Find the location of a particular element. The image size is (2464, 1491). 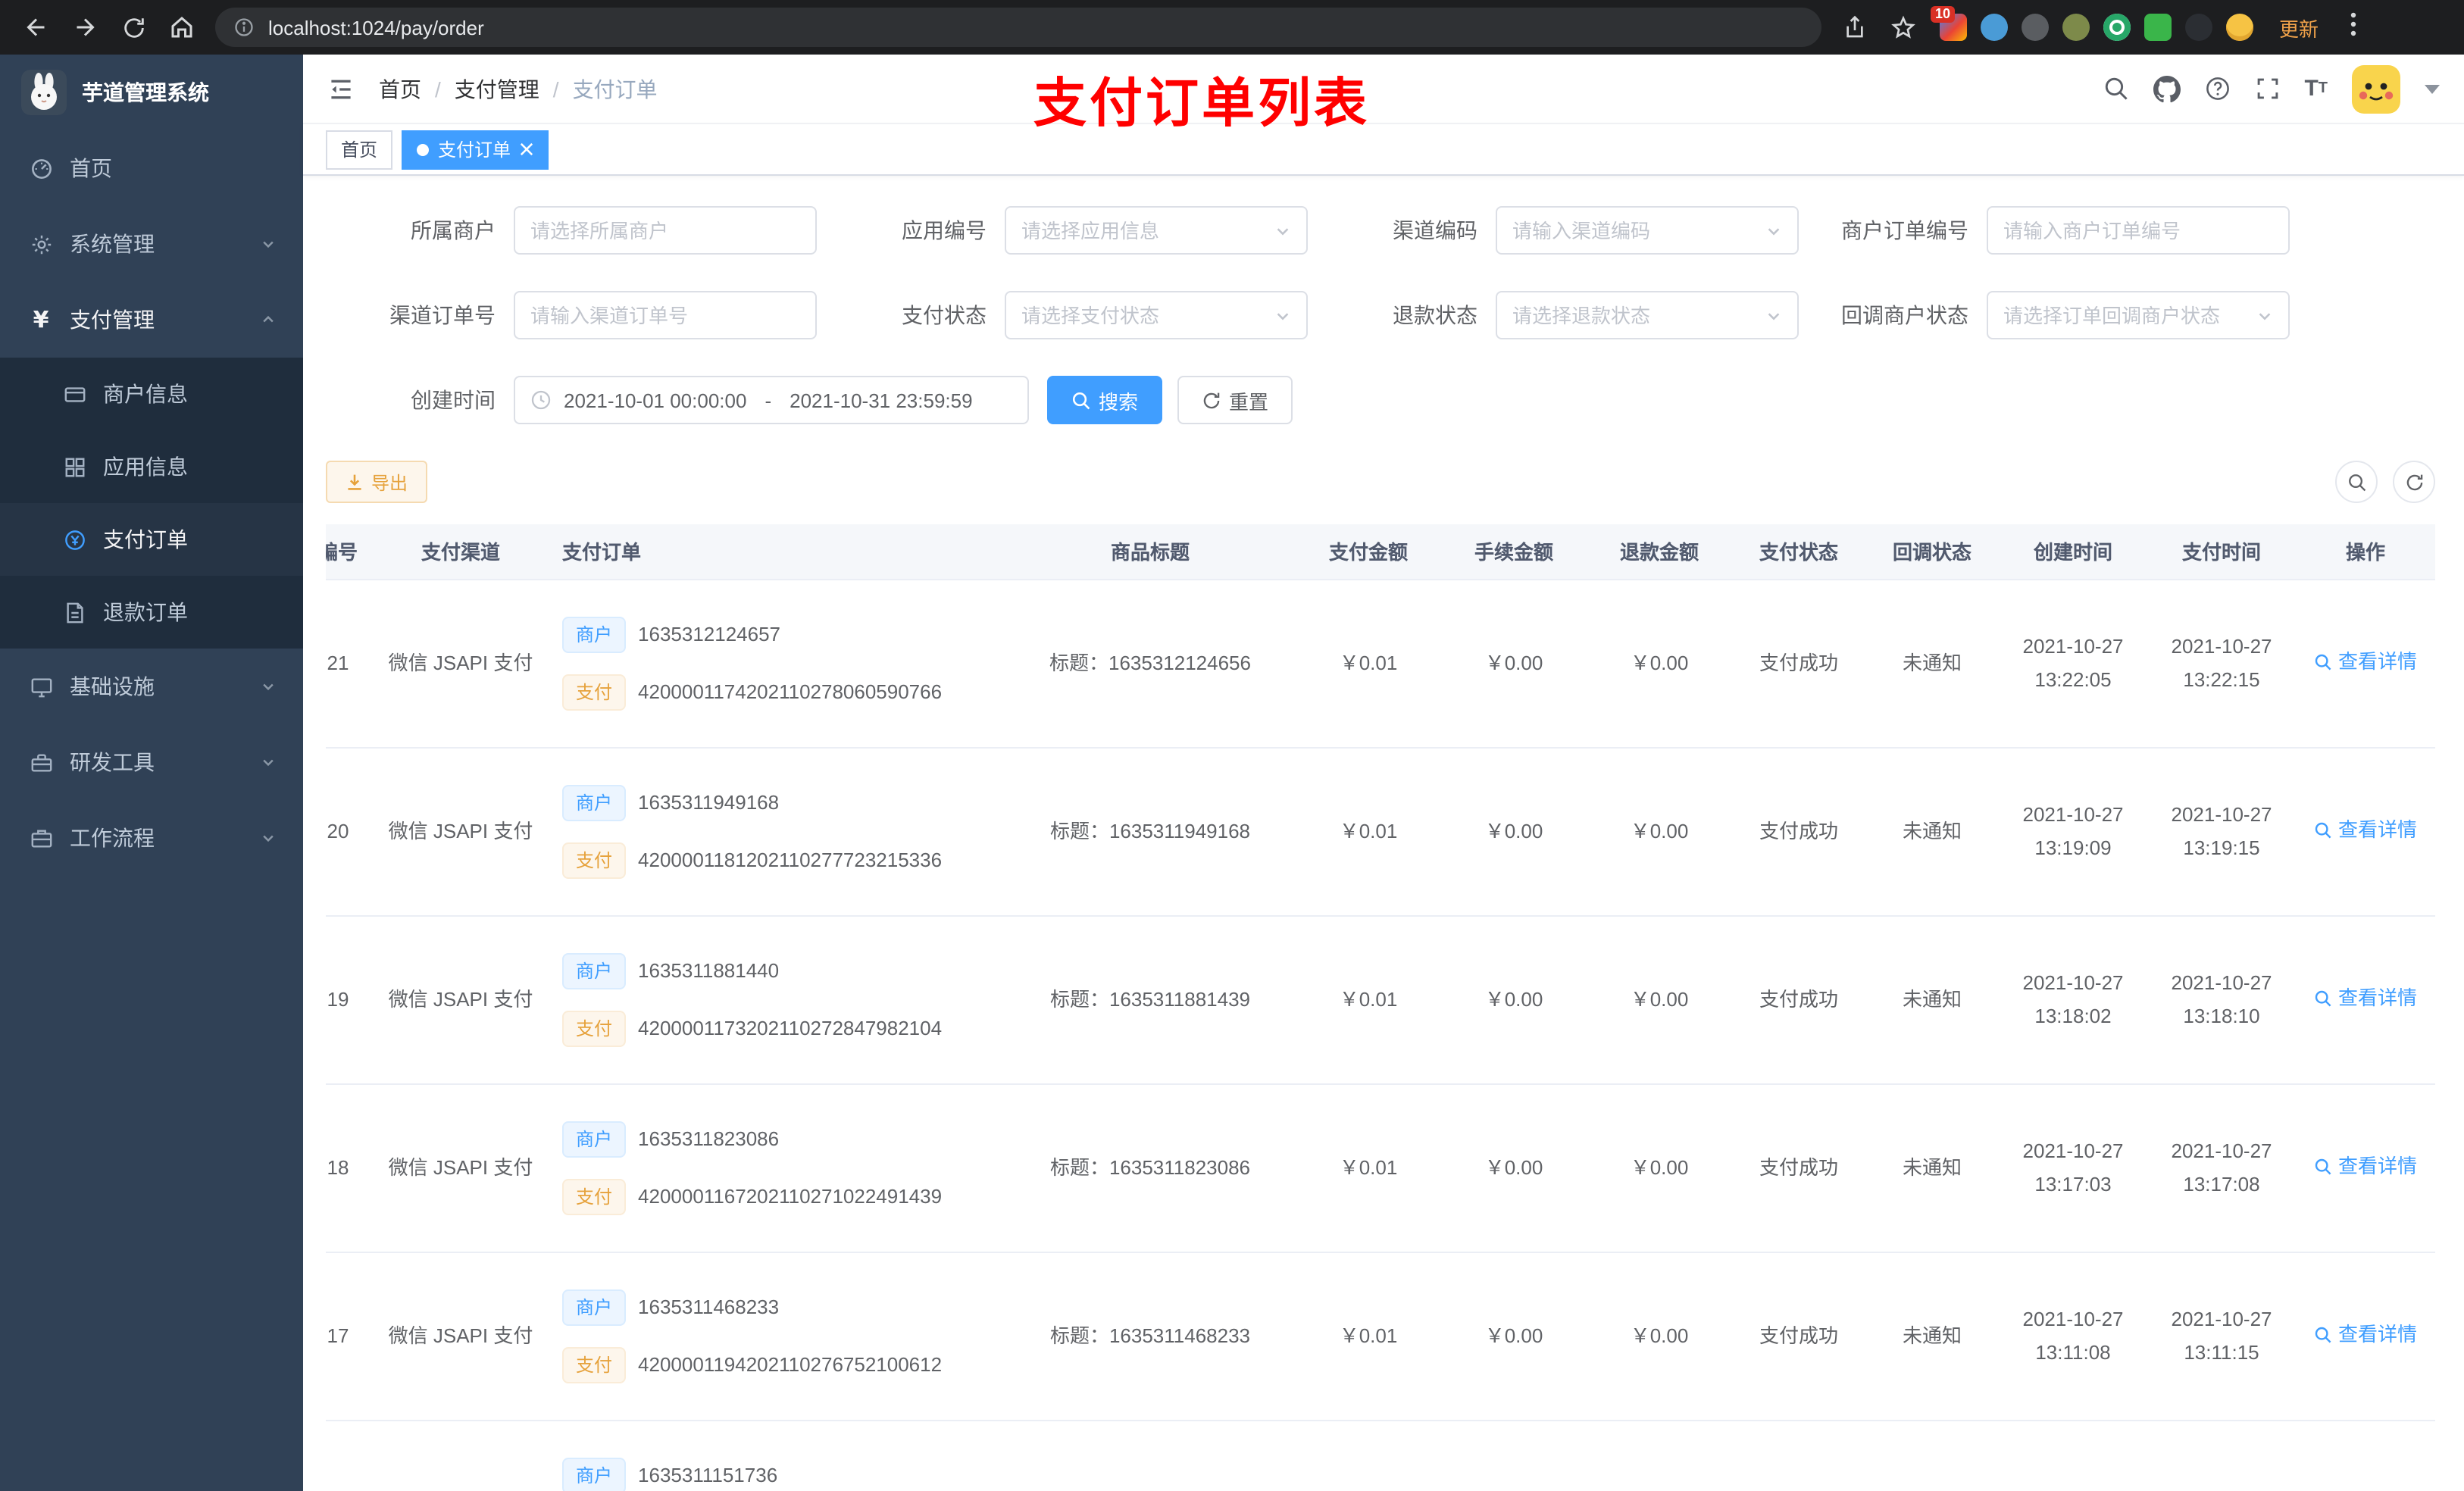

merchant-card-icon is located at coordinates (74, 394).